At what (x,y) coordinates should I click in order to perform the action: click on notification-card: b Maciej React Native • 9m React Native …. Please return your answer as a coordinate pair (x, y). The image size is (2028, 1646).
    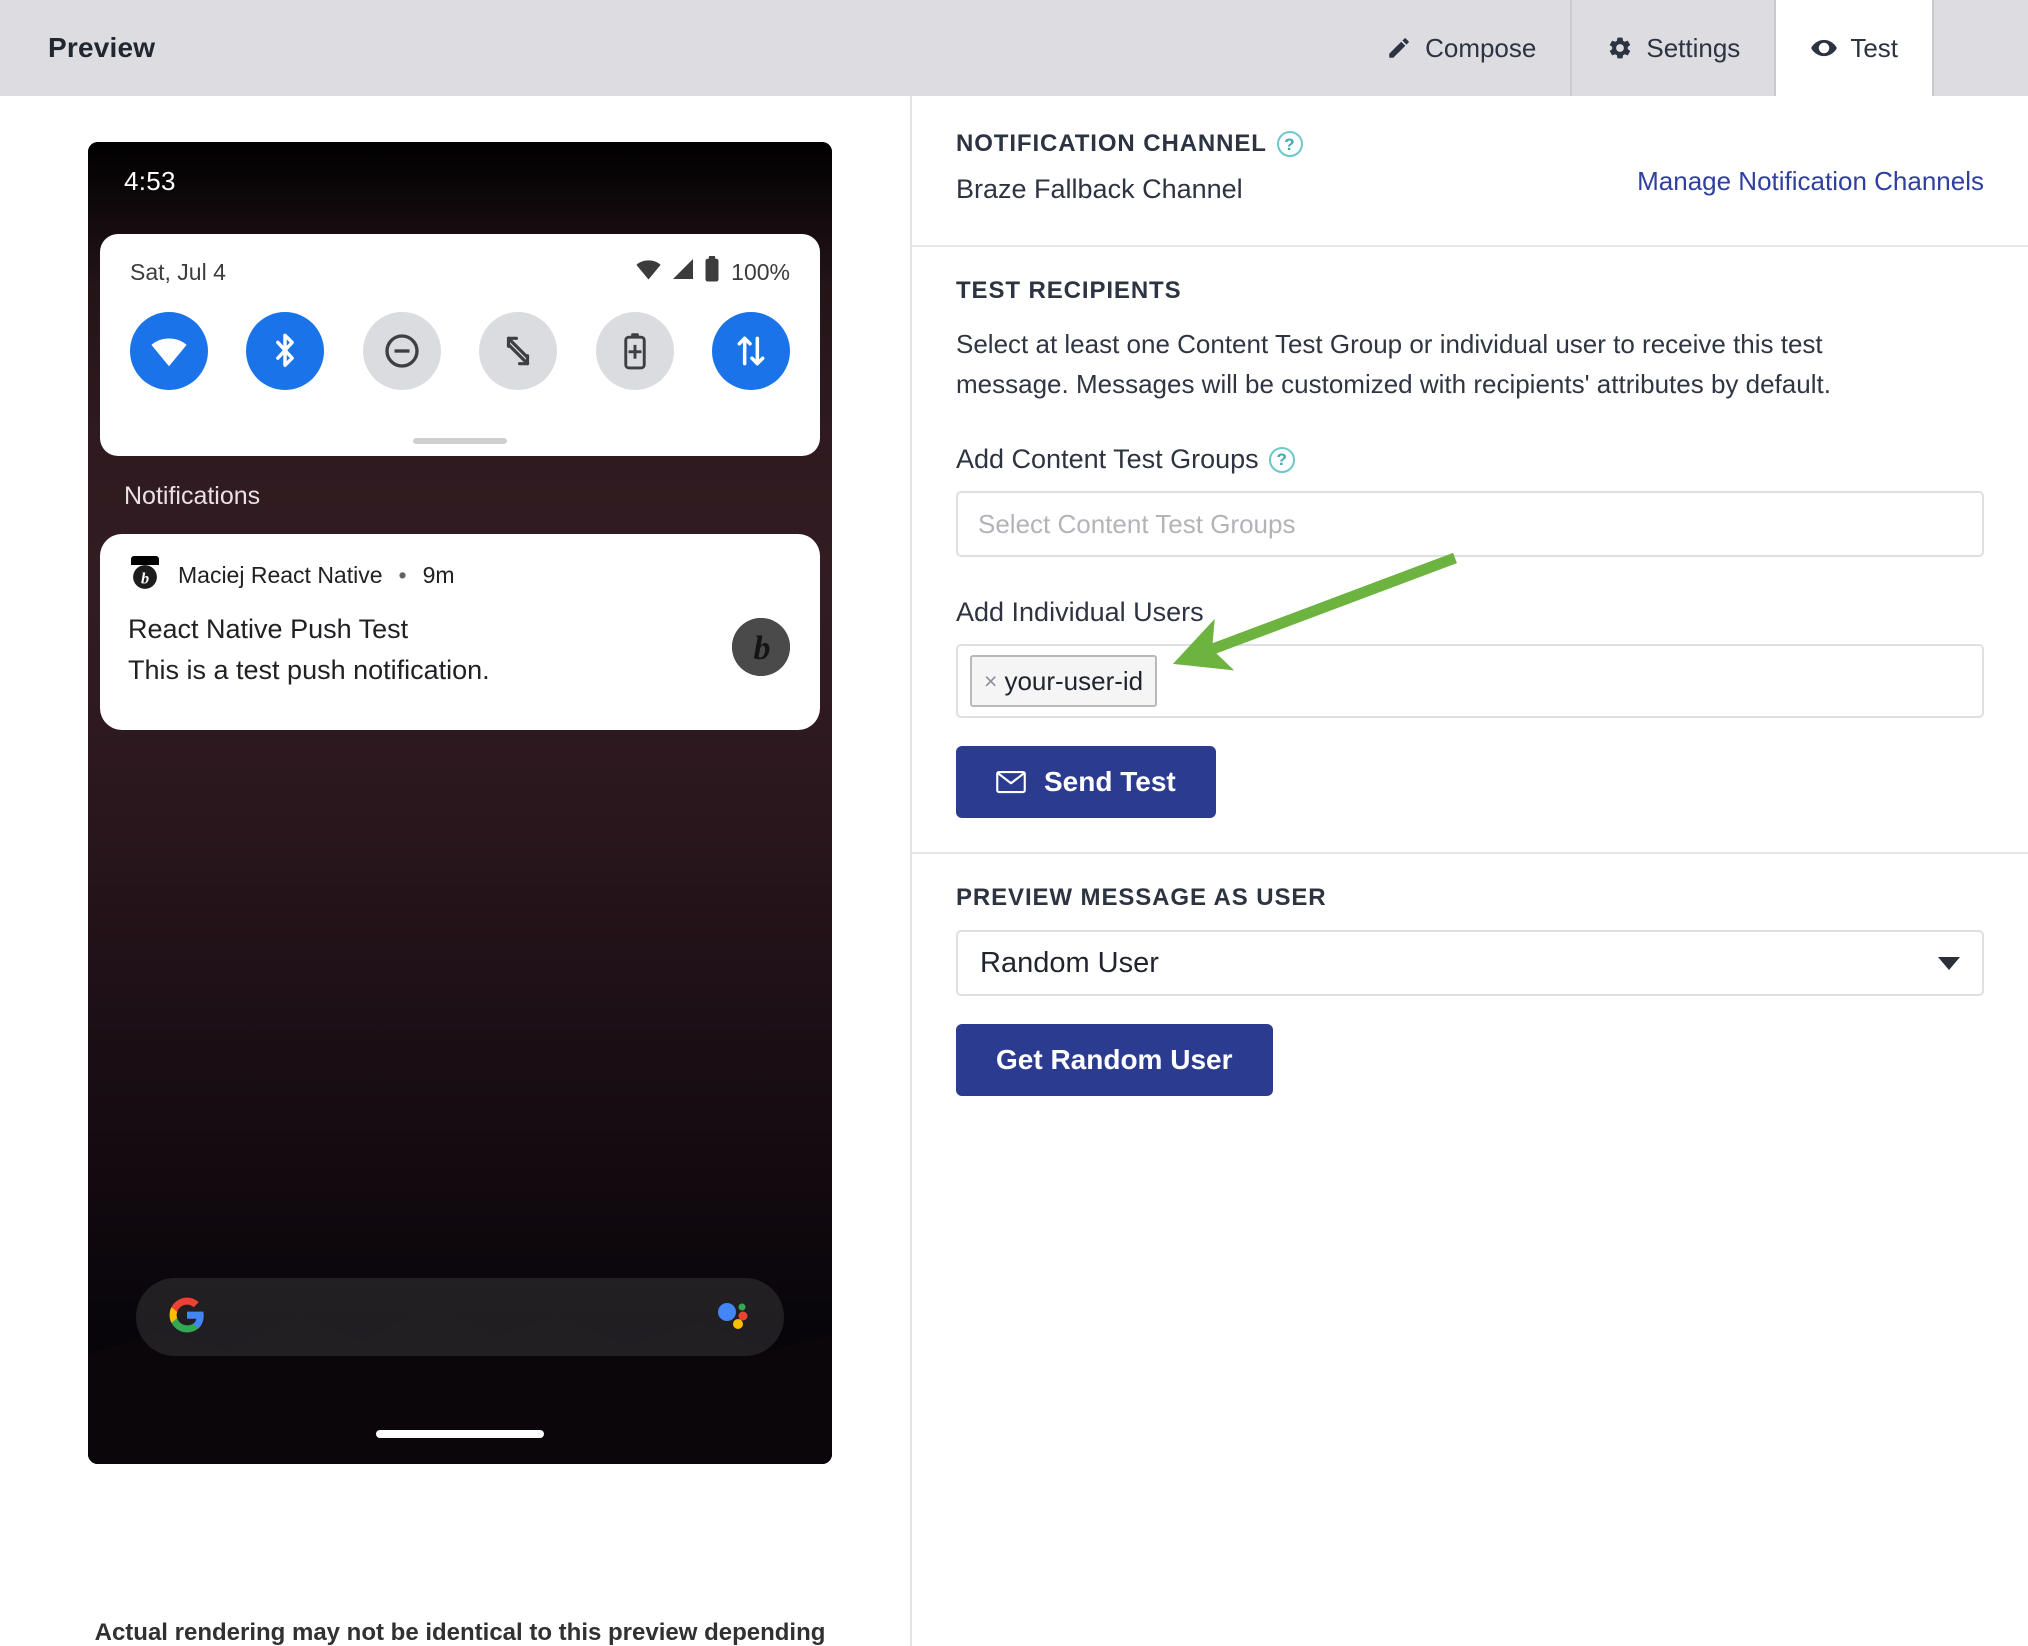
    Looking at the image, I should click on (460, 632).